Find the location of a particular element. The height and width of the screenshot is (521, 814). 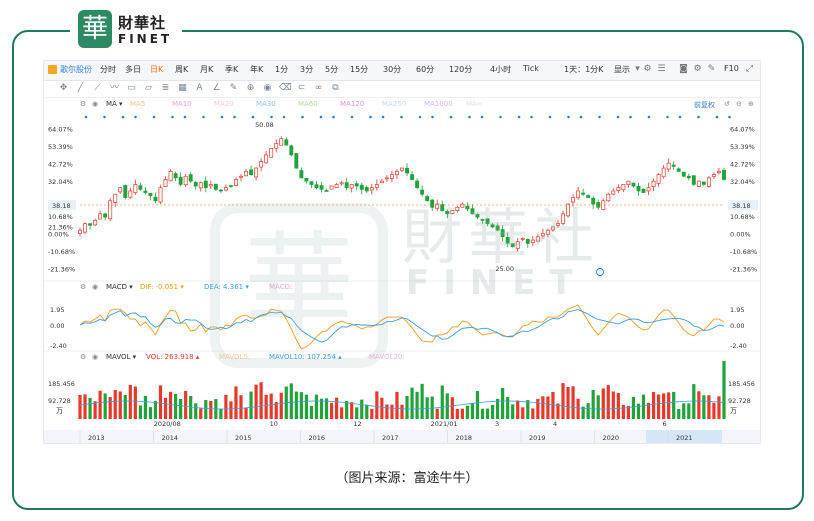

date-label: 3 is located at coordinates (497, 424).